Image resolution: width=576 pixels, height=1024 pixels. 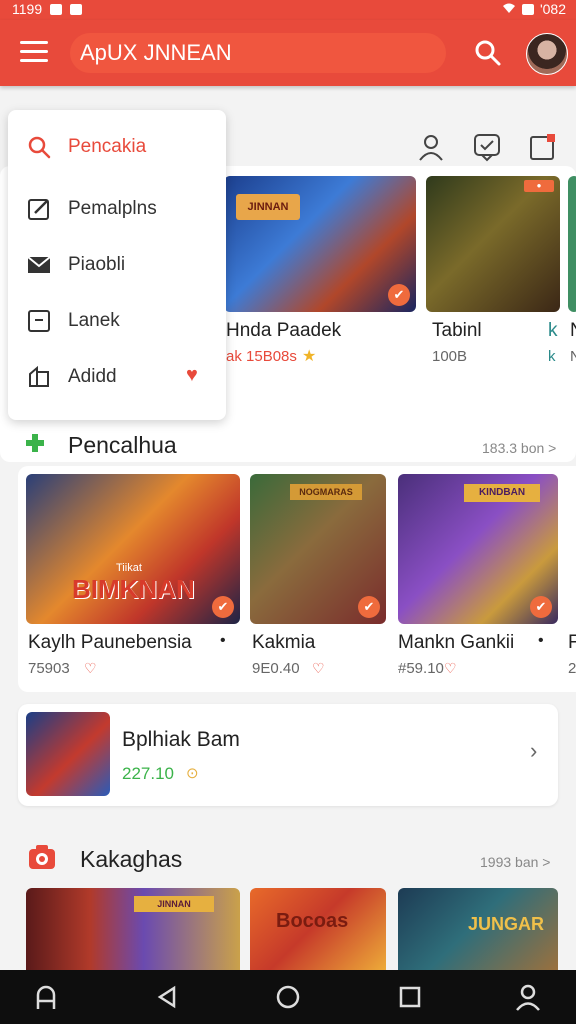 I want to click on heart-icon: ♥, so click(x=192, y=375).